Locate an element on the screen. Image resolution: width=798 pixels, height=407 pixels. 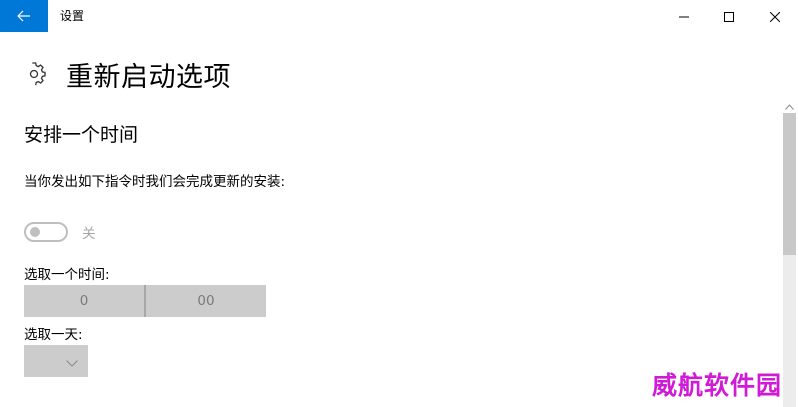
maximize-icon is located at coordinates (729, 16).